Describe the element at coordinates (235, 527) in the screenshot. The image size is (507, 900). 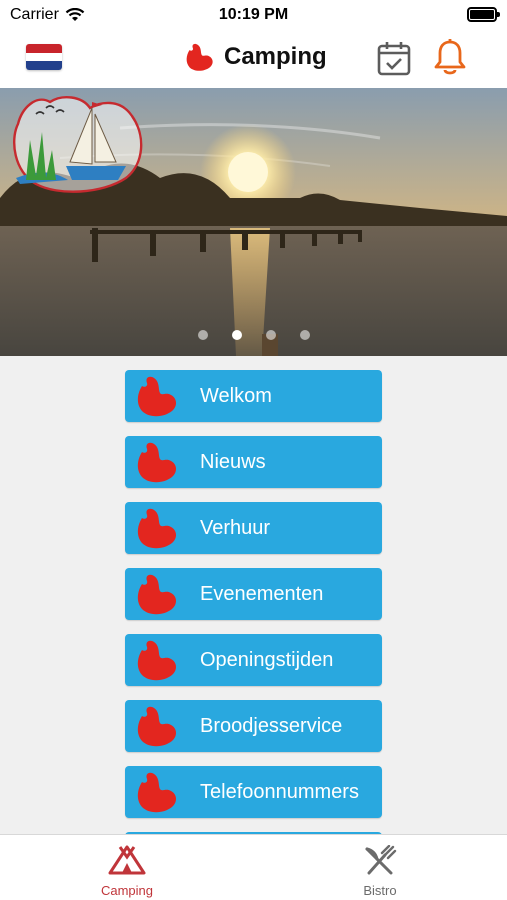
I see `menu-item-label: Verhuur` at that location.